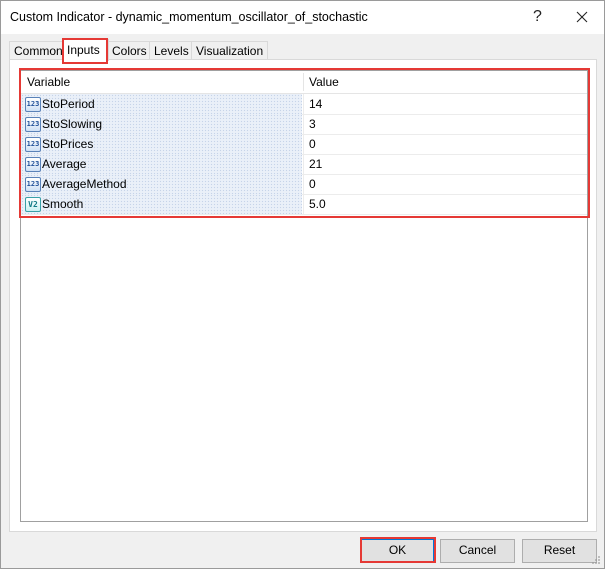 The width and height of the screenshot is (605, 569). What do you see at coordinates (559, 551) in the screenshot?
I see `reset-button: Reset` at bounding box center [559, 551].